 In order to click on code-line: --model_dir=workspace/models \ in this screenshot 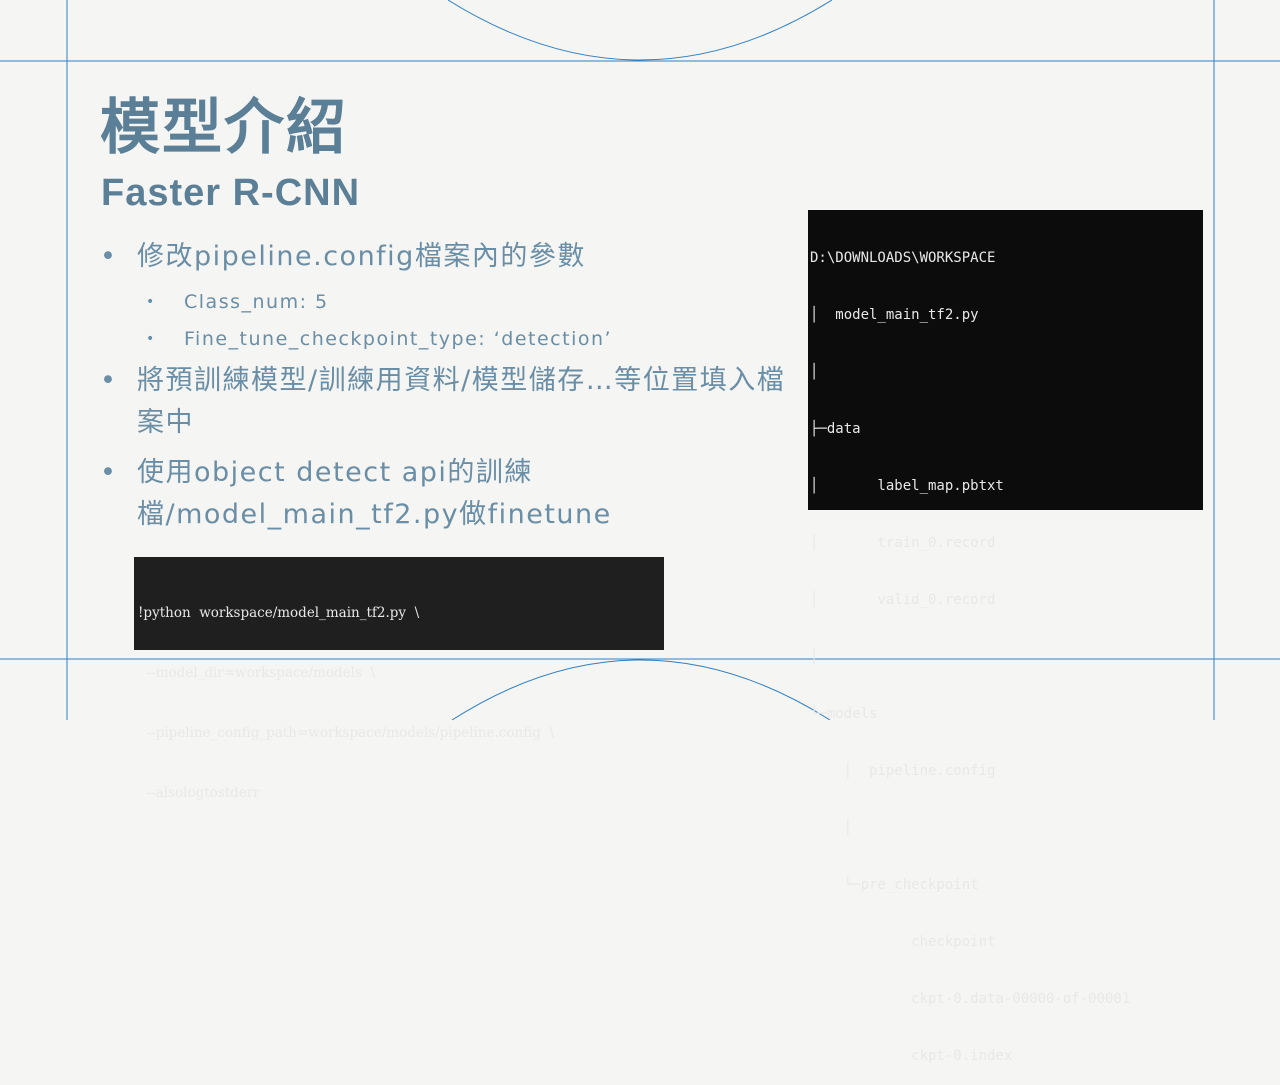, I will do `click(257, 673)`.